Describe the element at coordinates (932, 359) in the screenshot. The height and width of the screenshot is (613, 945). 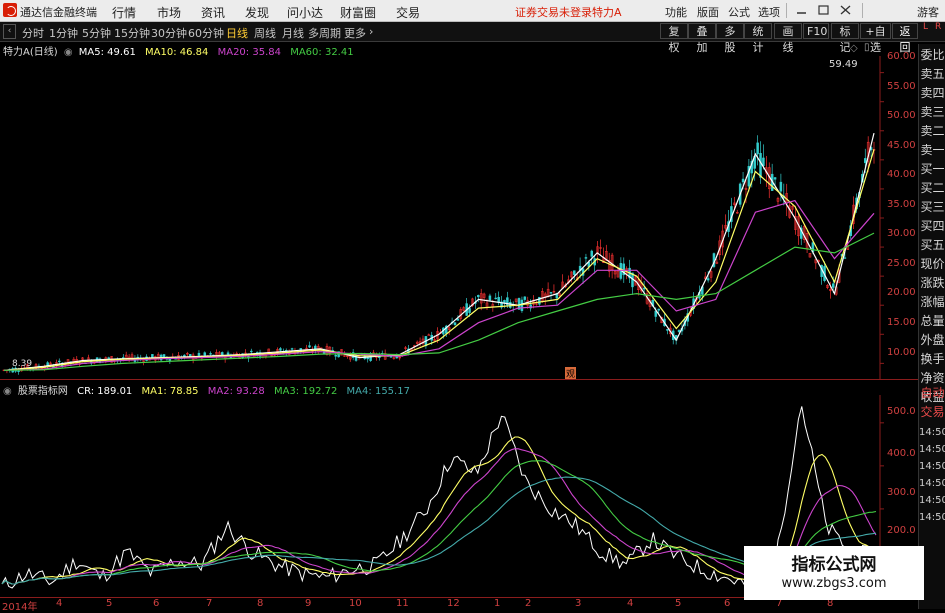
I see `side-tab: 换手` at that location.